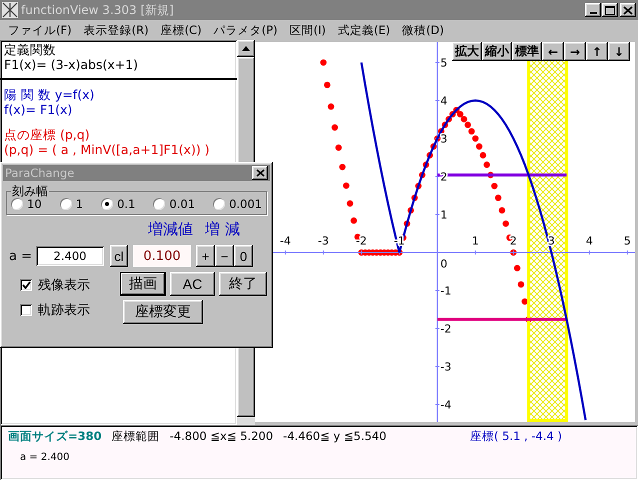 This screenshot has width=638, height=480. Describe the element at coordinates (47, 135) in the screenshot. I see `text-line: 点の座標 (p,q)` at that location.